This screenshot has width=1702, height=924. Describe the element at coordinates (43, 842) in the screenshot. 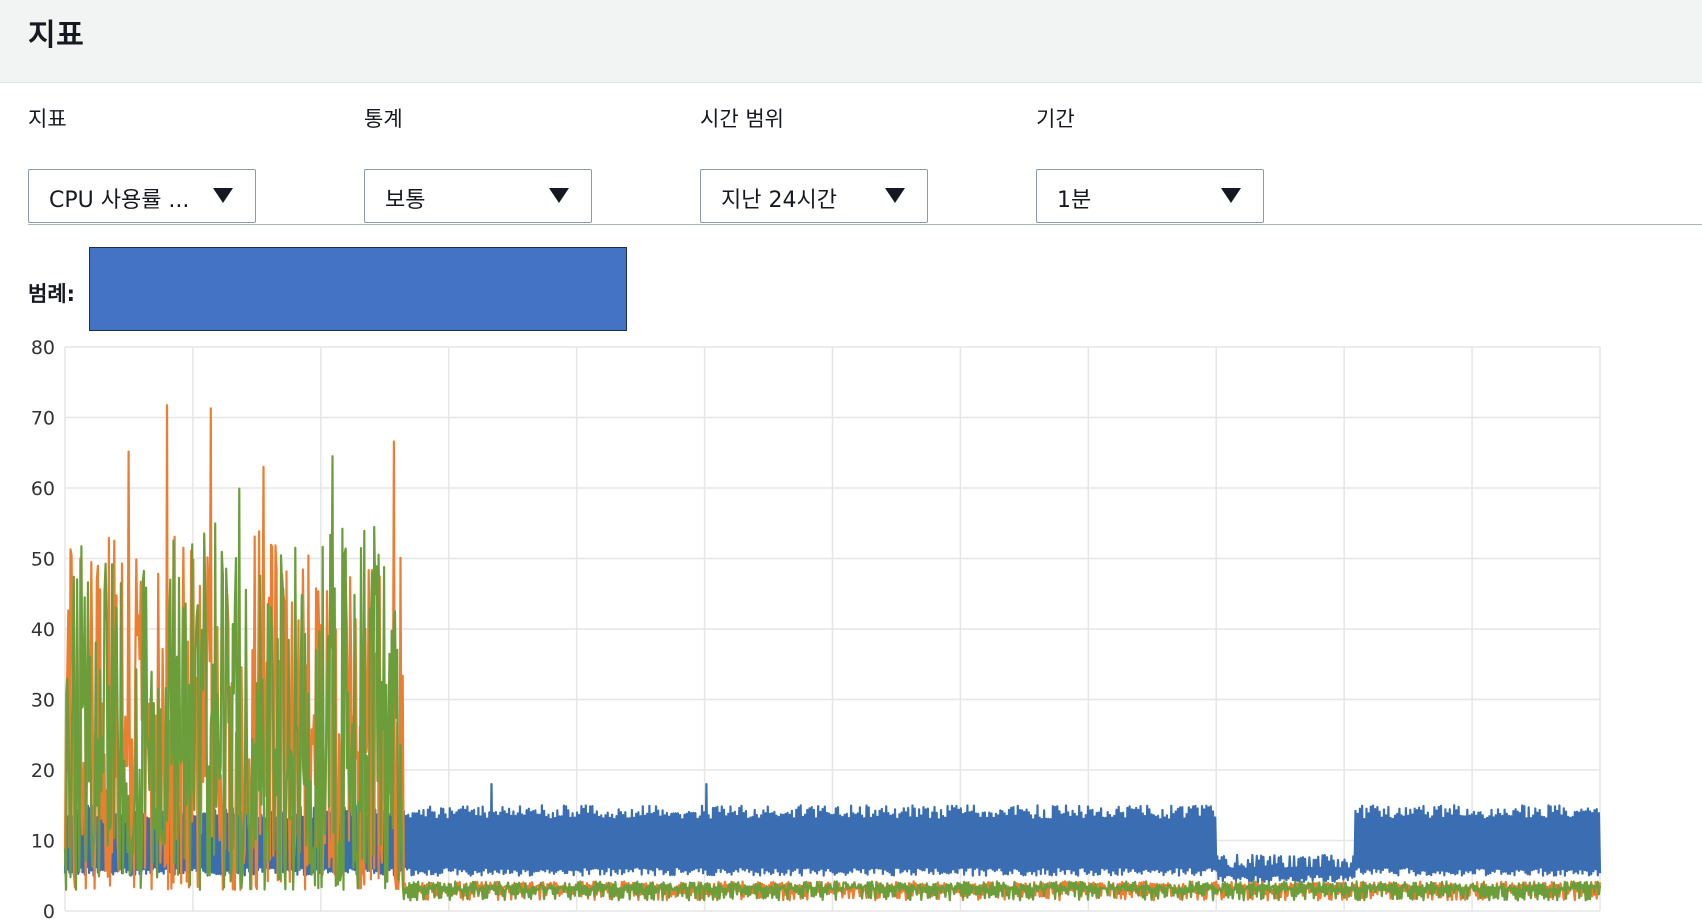

I see `y-tick-label: 10` at that location.